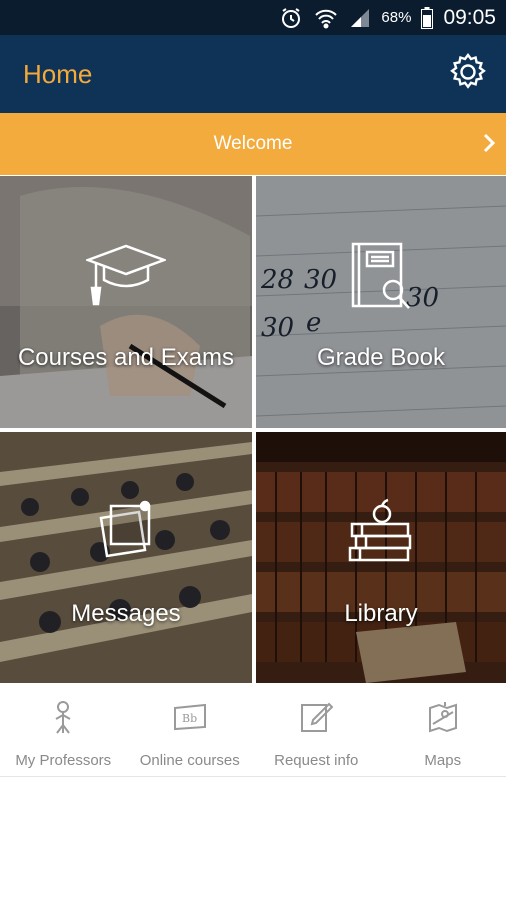  Describe the element at coordinates (58, 73) in the screenshot. I see `page-title: Home` at that location.